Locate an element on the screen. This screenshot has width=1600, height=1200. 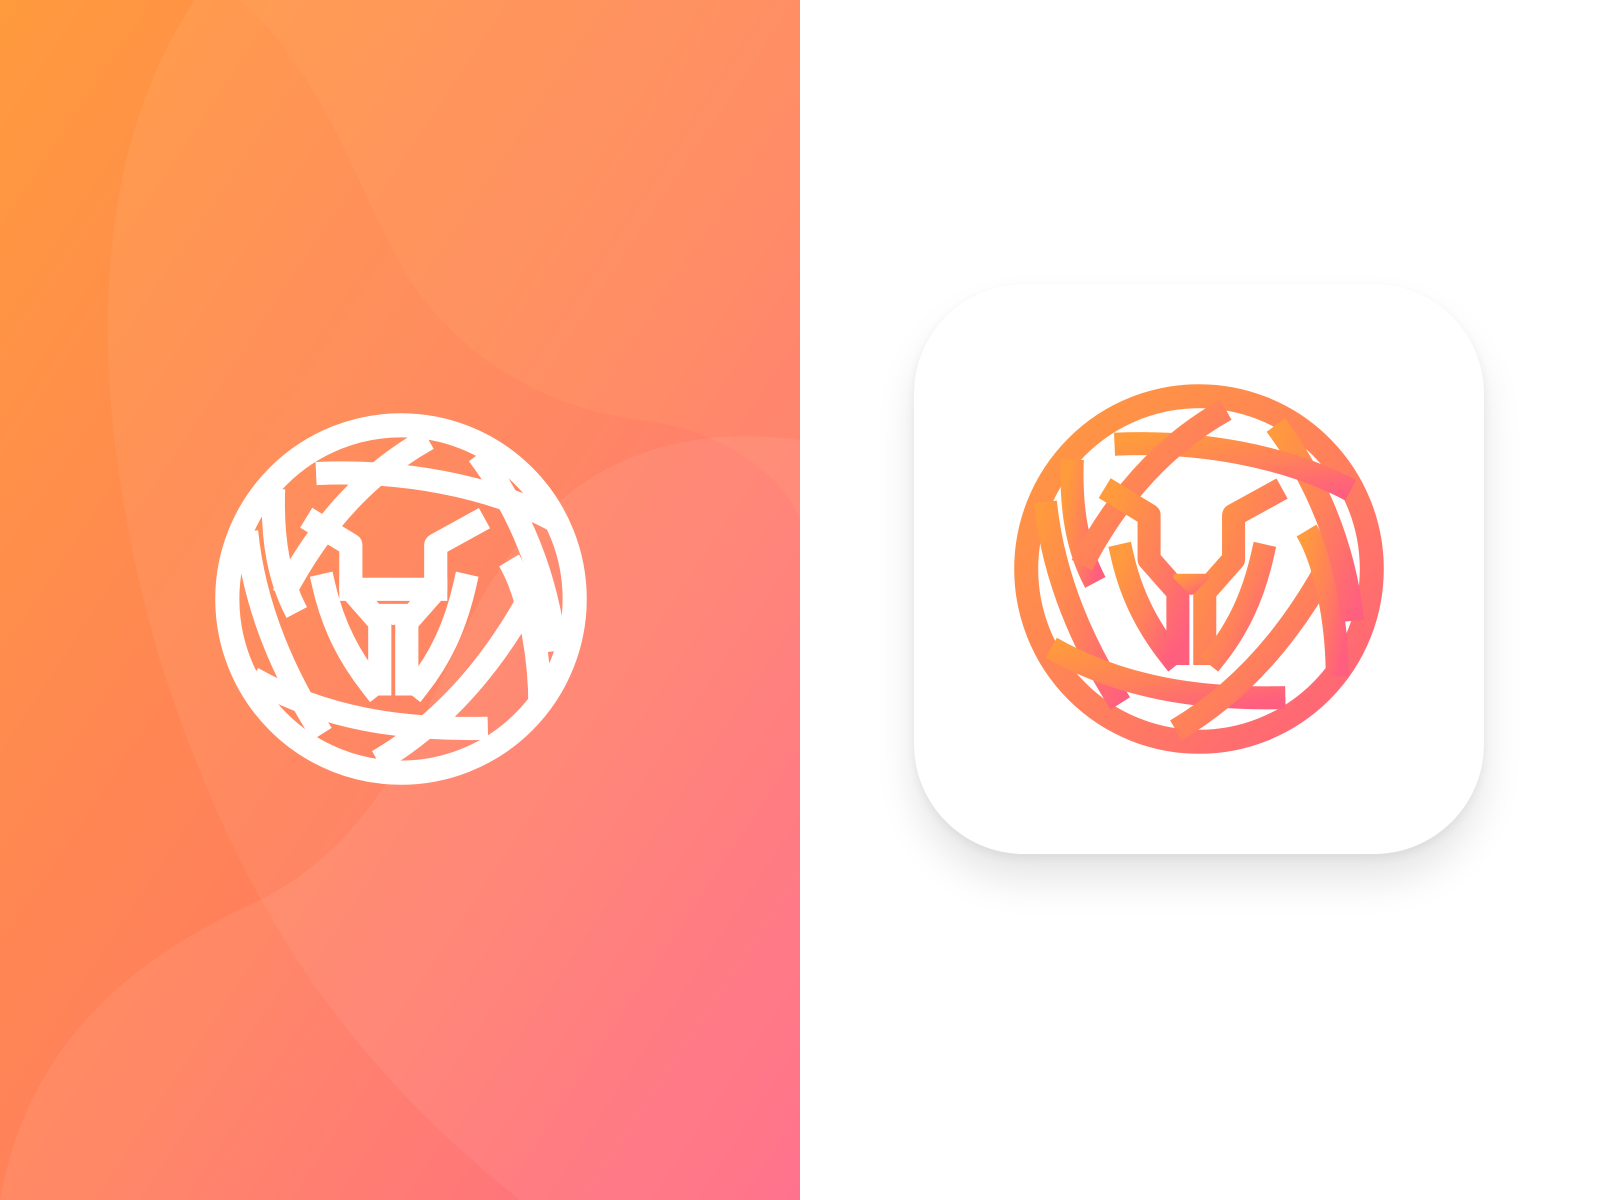
lion-aperture-logo-white is located at coordinates (401, 599).